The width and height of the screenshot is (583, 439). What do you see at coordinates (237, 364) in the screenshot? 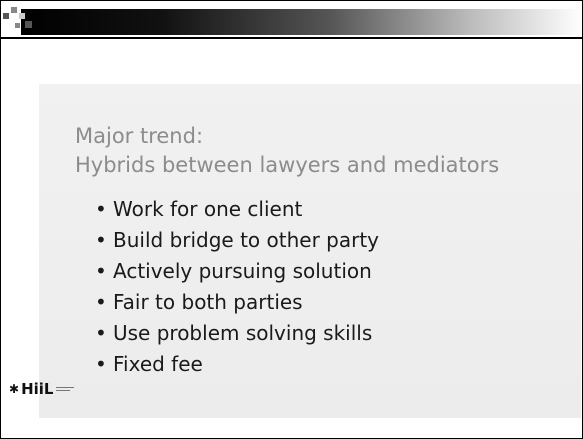
I see `bullet-item: • Fixed fee` at bounding box center [237, 364].